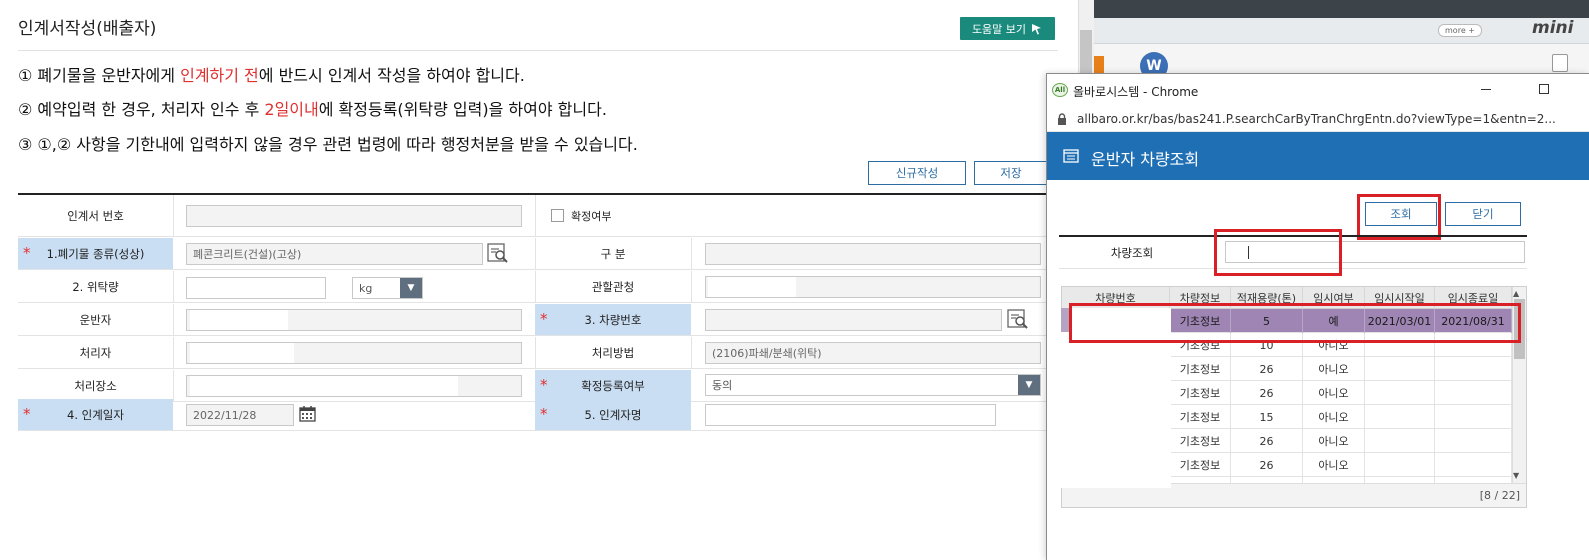 The image size is (1589, 560). Describe the element at coordinates (95, 286) in the screenshot. I see `amount-label: 2. 위탁량` at that location.